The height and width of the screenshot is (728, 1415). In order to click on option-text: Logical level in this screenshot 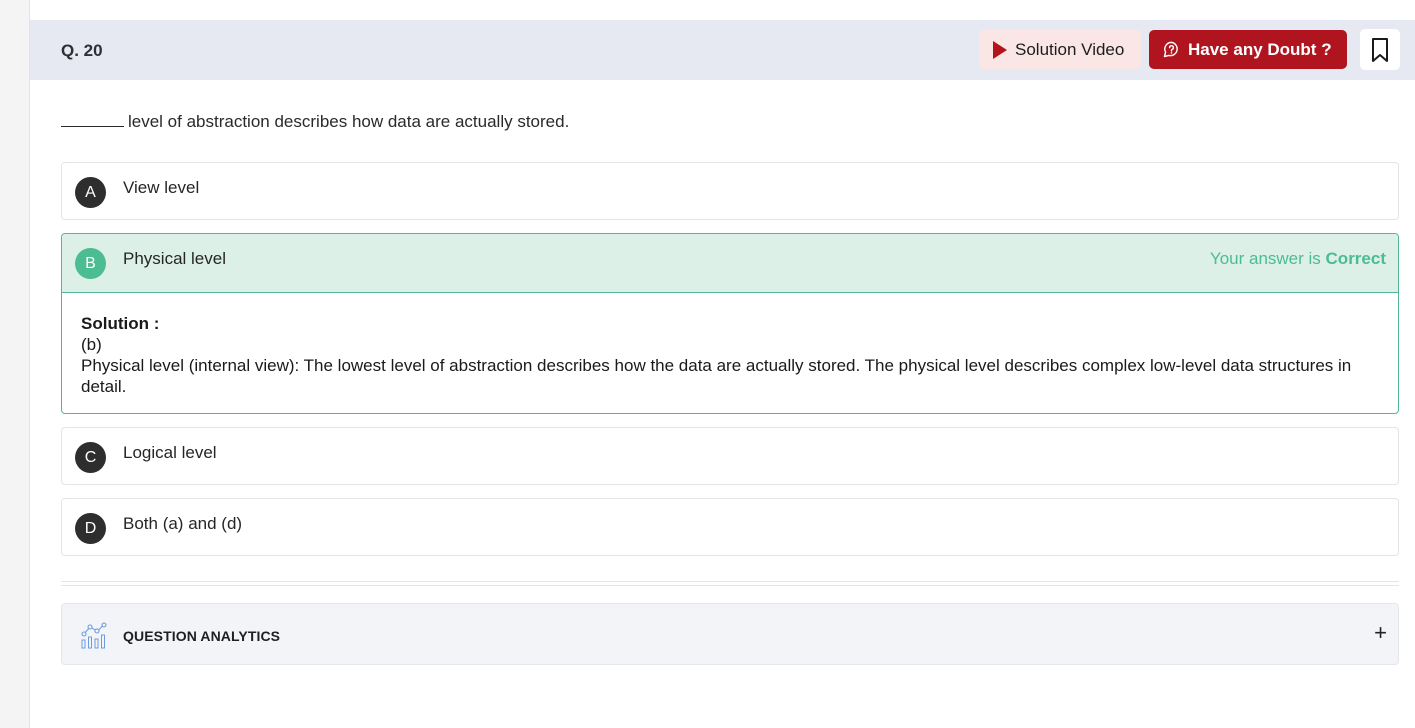, I will do `click(170, 452)`.